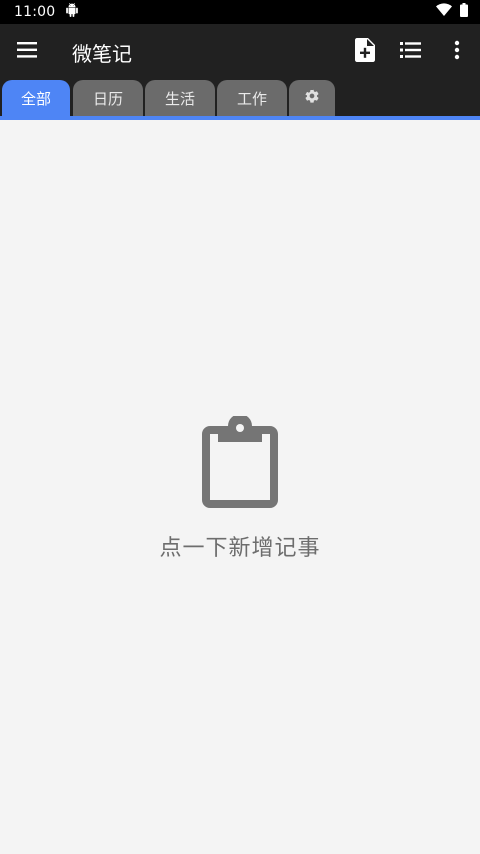 This screenshot has width=480, height=854. Describe the element at coordinates (240, 12) in the screenshot. I see `status-bar: 11:00` at that location.